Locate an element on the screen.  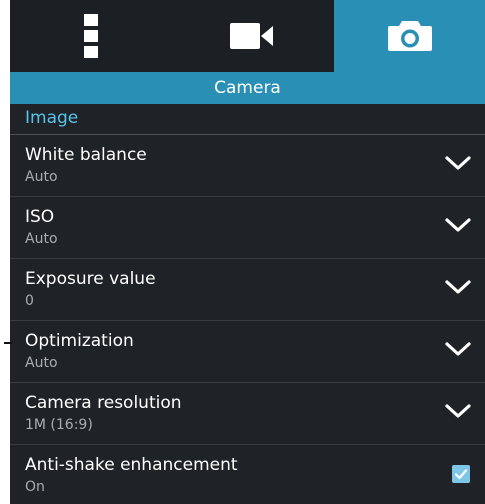
setting-value: 0 is located at coordinates (29, 301).